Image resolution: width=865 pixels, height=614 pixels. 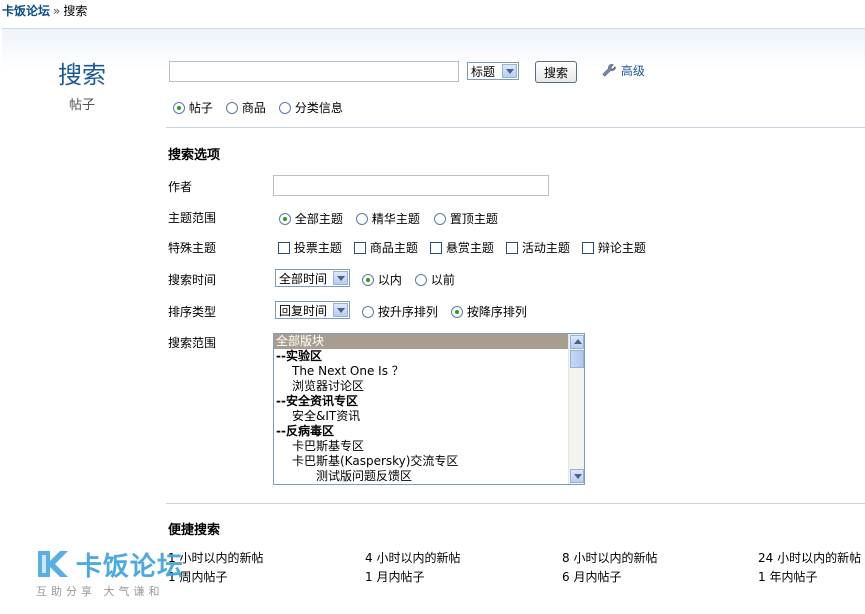 What do you see at coordinates (394, 576) in the screenshot?
I see `quick-link: 1 月内帖子` at bounding box center [394, 576].